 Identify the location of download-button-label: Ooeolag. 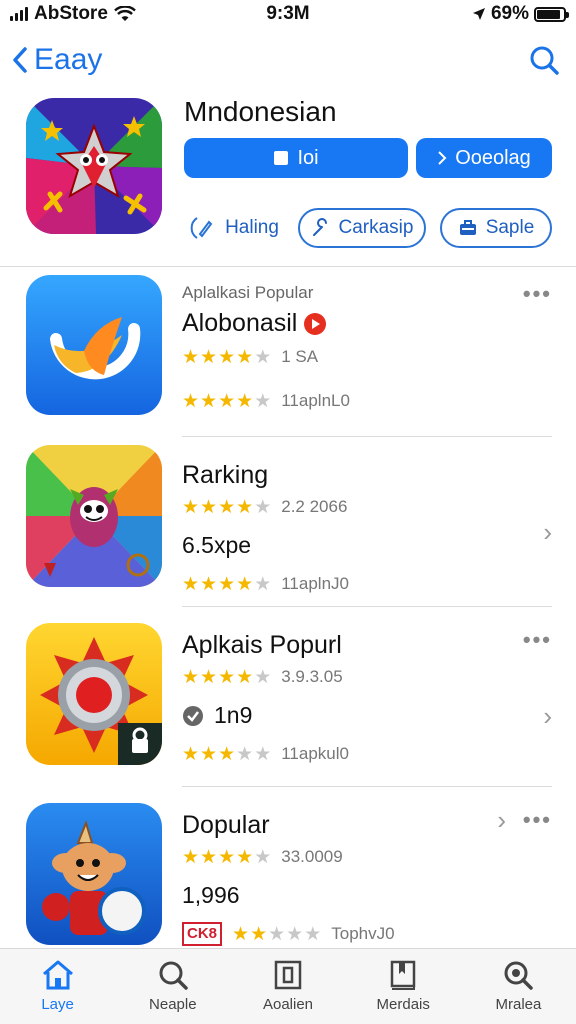
(493, 157).